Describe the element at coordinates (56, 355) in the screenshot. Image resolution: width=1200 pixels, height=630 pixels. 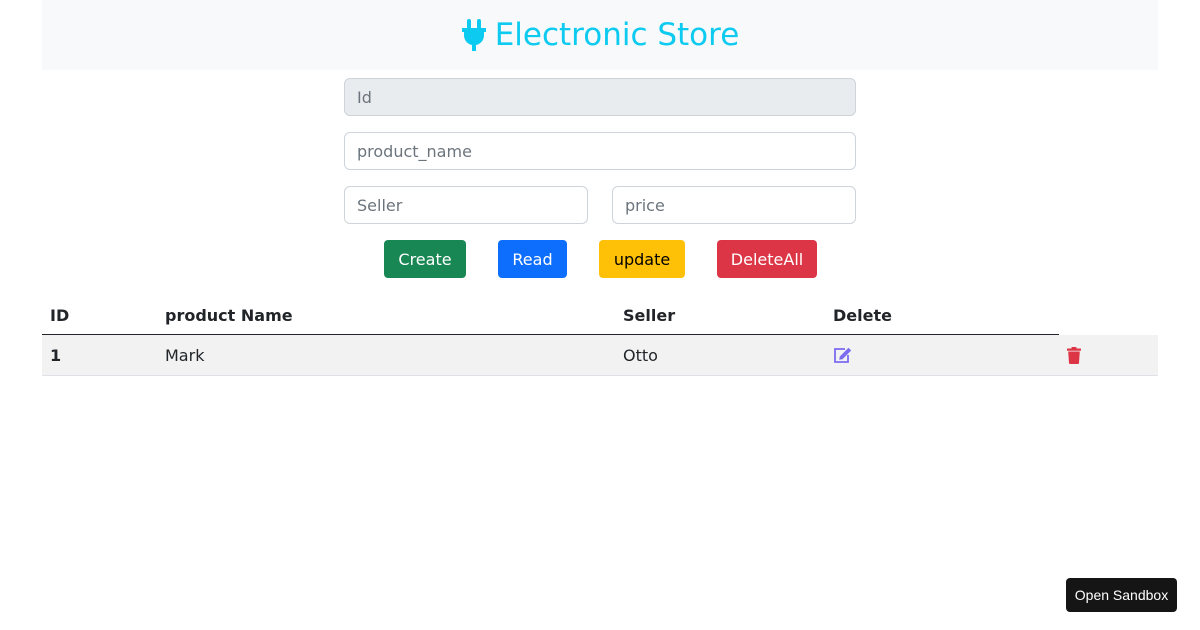
I see `cell-id: 1` at that location.